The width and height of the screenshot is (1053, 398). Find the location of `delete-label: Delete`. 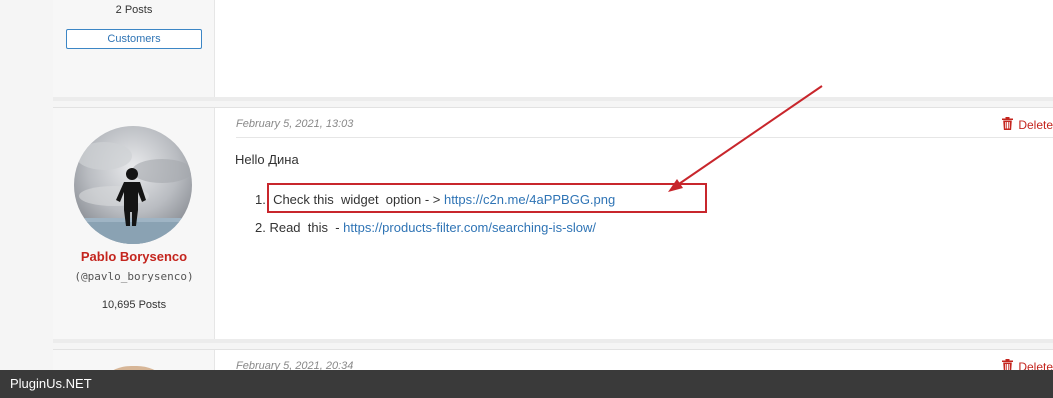

delete-label: Delete is located at coordinates (1035, 125).